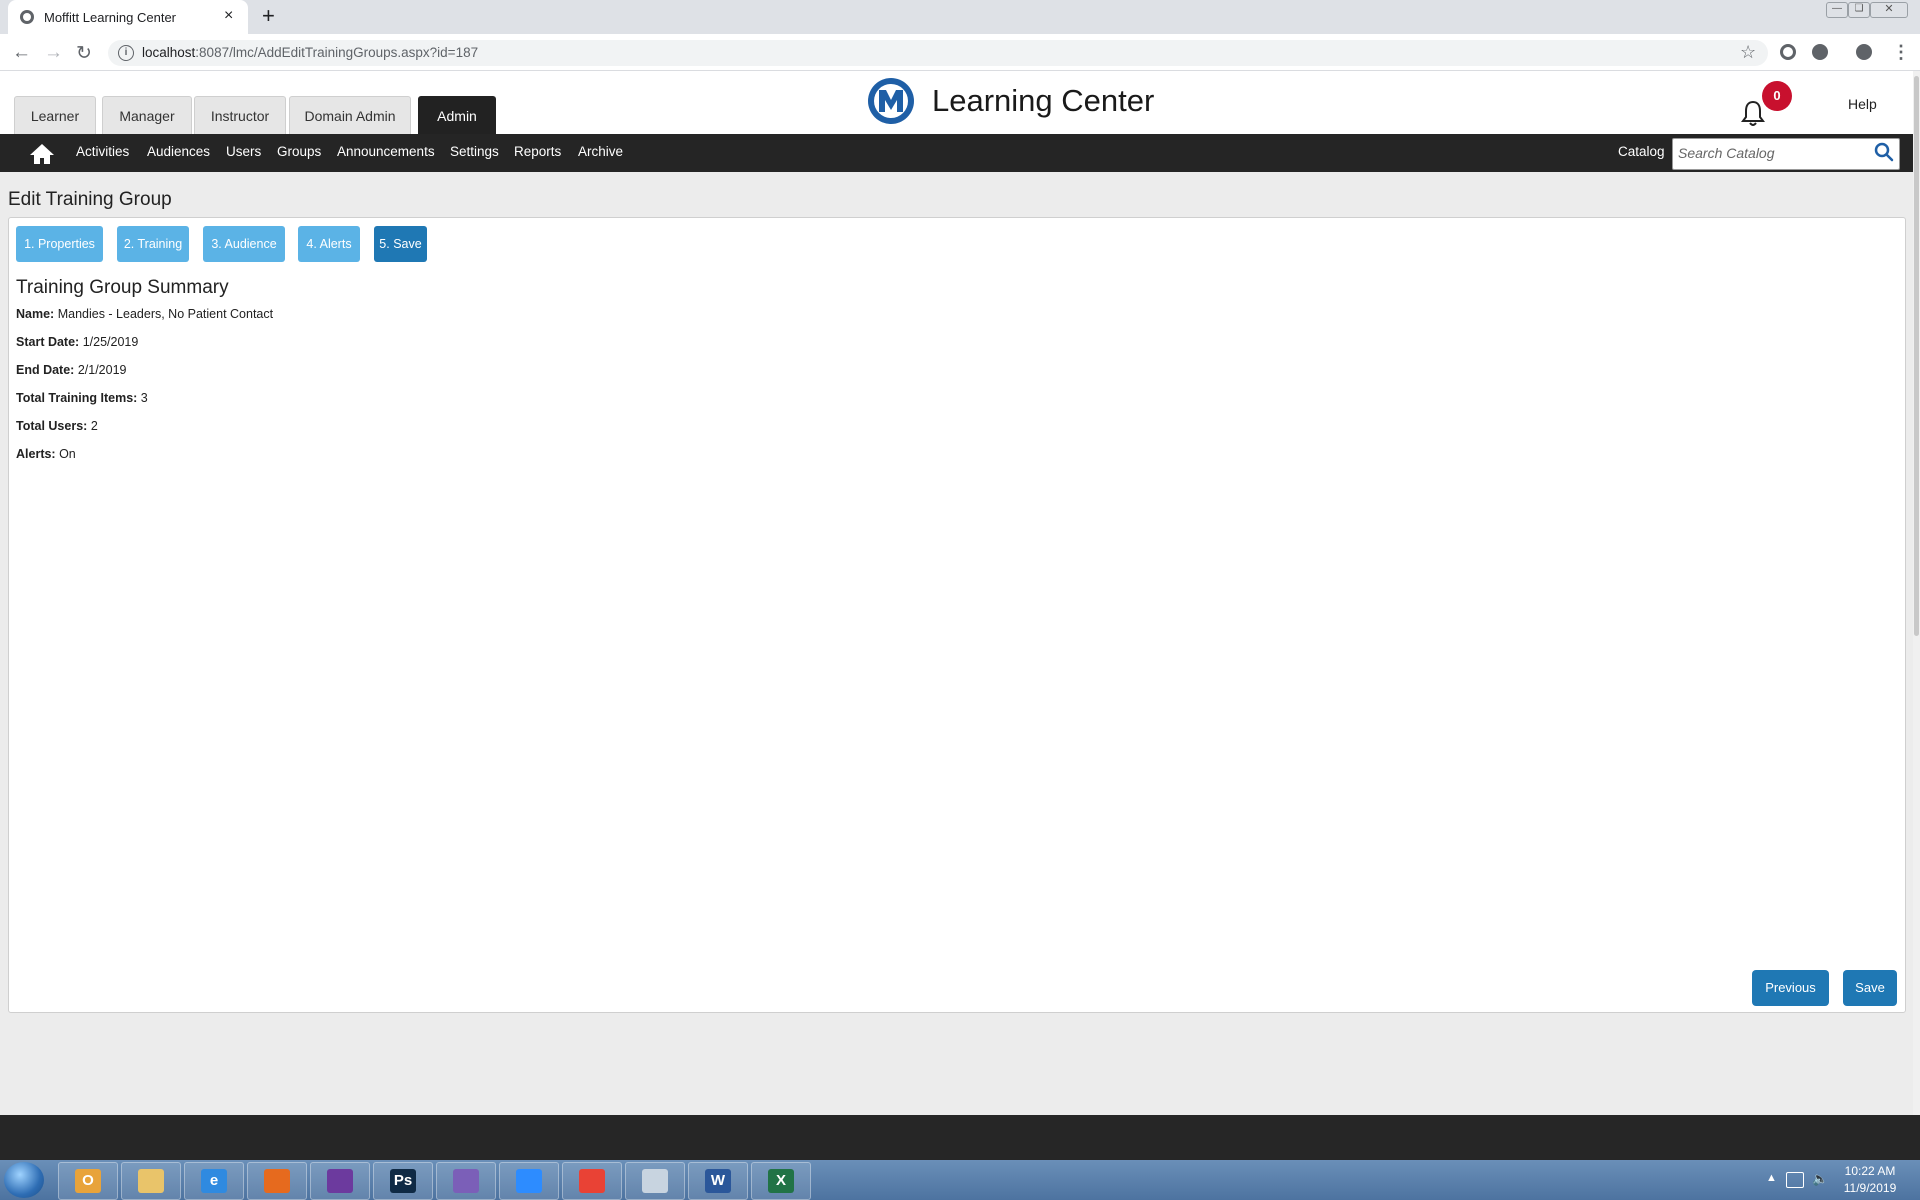 This screenshot has width=1920, height=1200. I want to click on help-link: Help, so click(1862, 104).